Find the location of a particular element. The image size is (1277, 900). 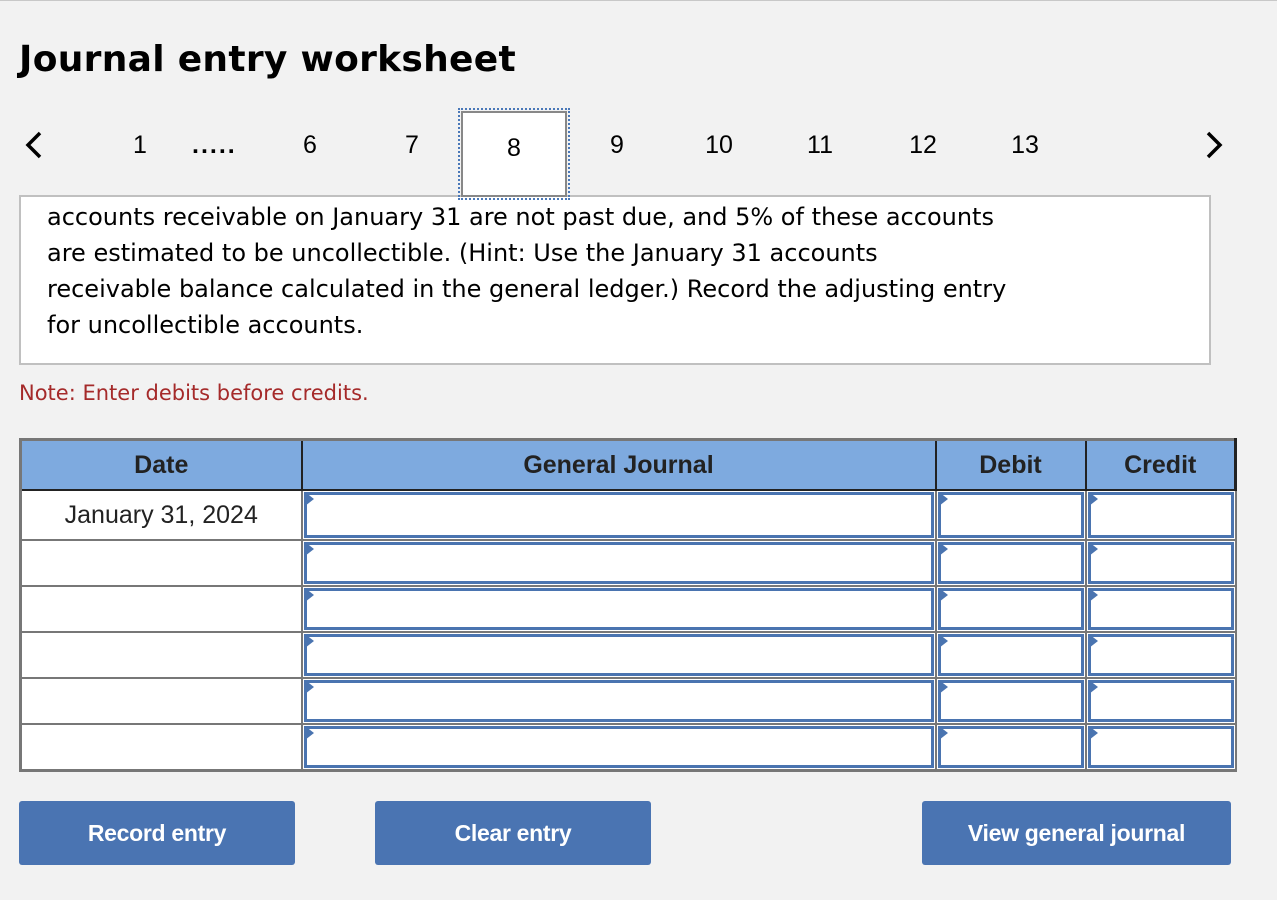

journal-header-row: Date General Journal Debit Credit is located at coordinates (628, 464).